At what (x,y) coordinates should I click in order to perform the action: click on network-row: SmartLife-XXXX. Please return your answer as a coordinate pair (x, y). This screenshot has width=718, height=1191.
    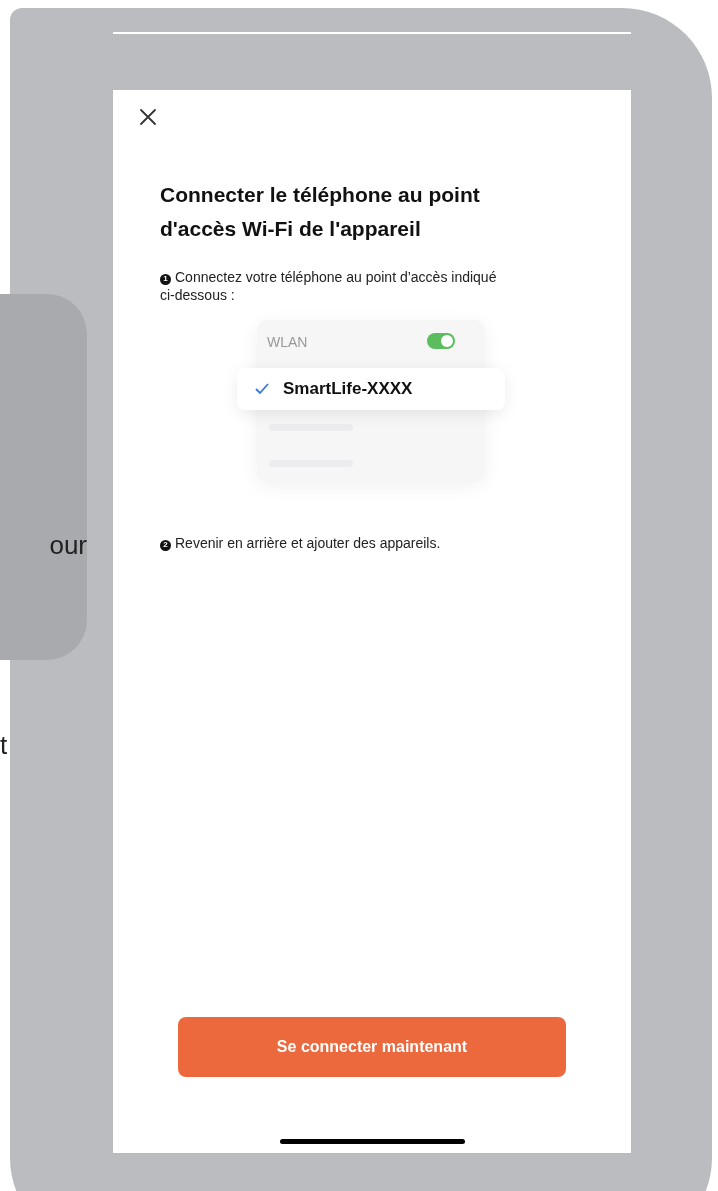
    Looking at the image, I should click on (371, 389).